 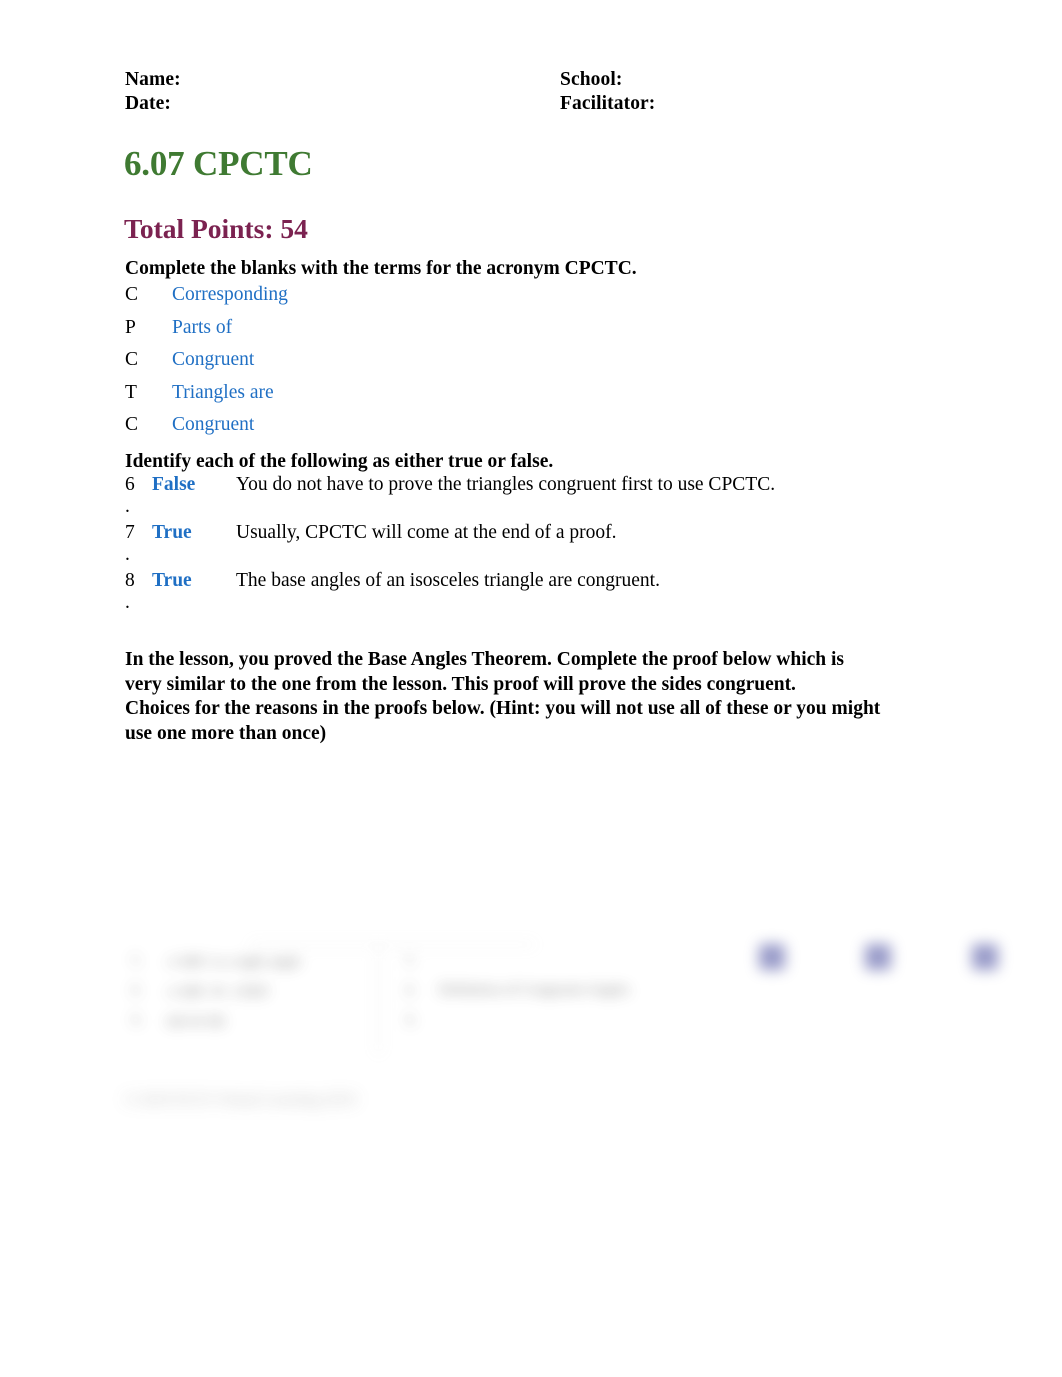 I want to click on item-number: 6, so click(x=130, y=484).